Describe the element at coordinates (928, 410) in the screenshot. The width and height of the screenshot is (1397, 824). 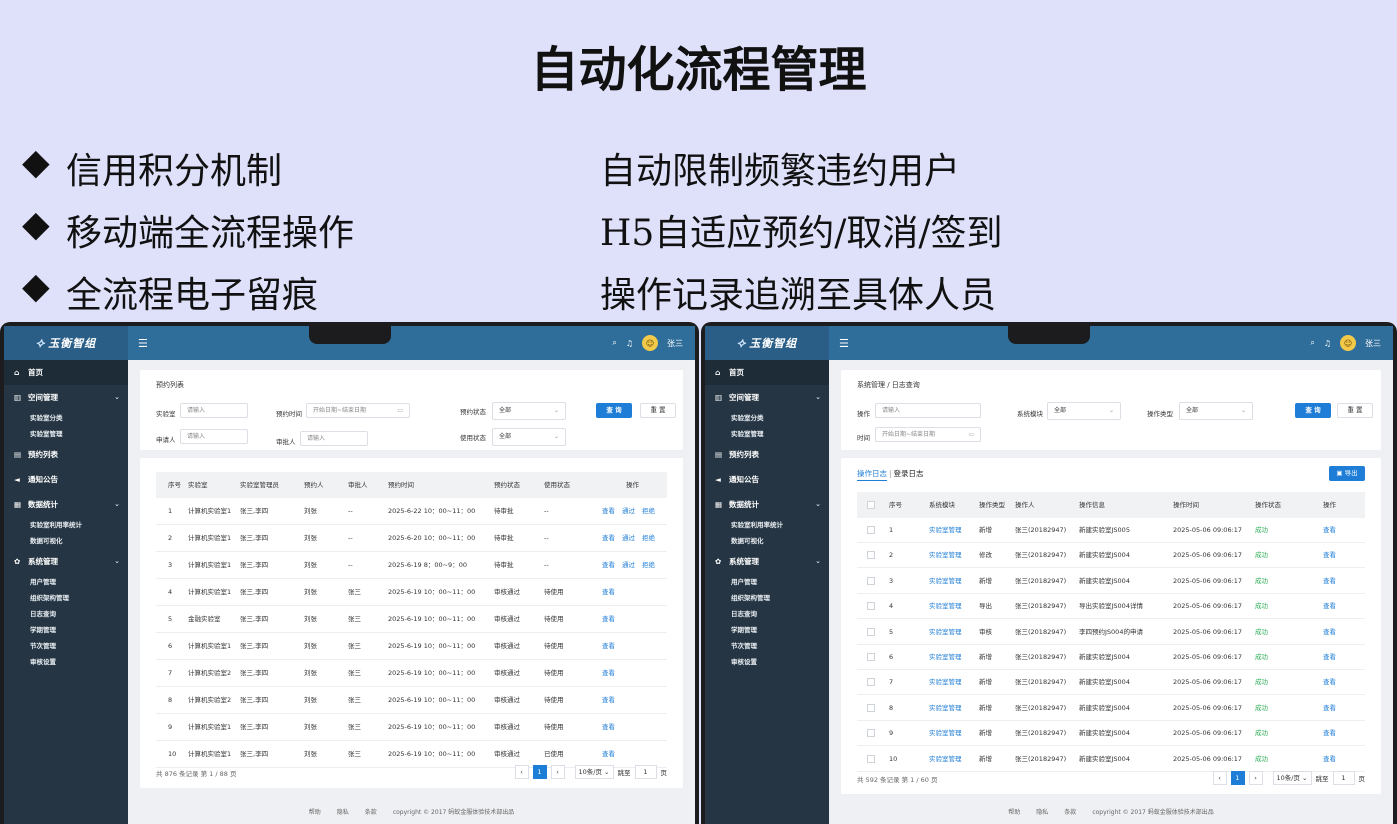
I see `op-input: 请输入` at that location.